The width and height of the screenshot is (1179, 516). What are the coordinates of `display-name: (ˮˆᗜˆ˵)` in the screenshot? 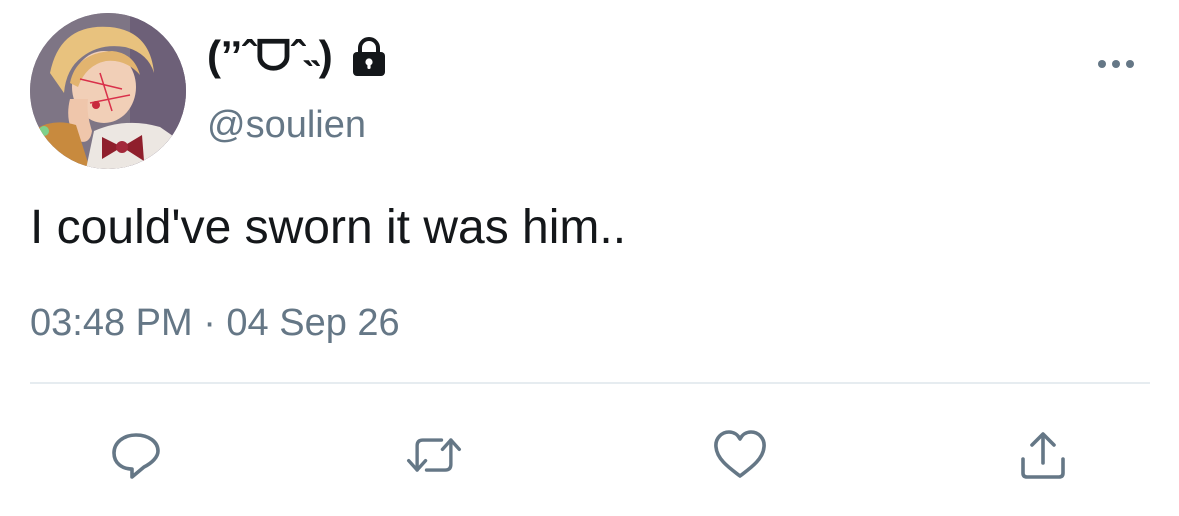 It's located at (270, 56).